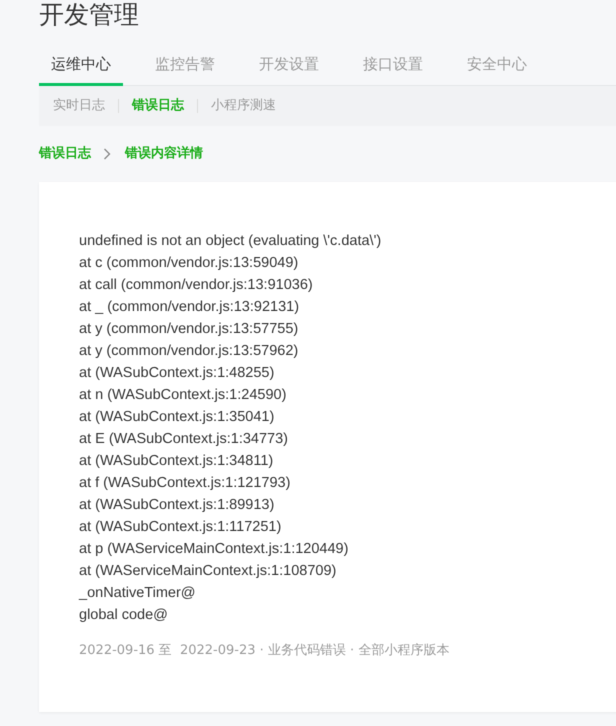 The width and height of the screenshot is (616, 726). I want to click on stack-trace-line: _onNativeTimer@, so click(138, 593).